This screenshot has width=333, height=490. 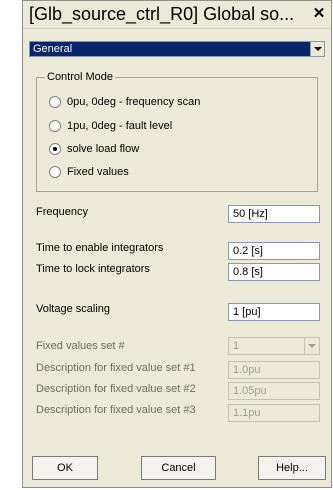 What do you see at coordinates (274, 370) in the screenshot?
I see `desc1-input: 1.0pu` at bounding box center [274, 370].